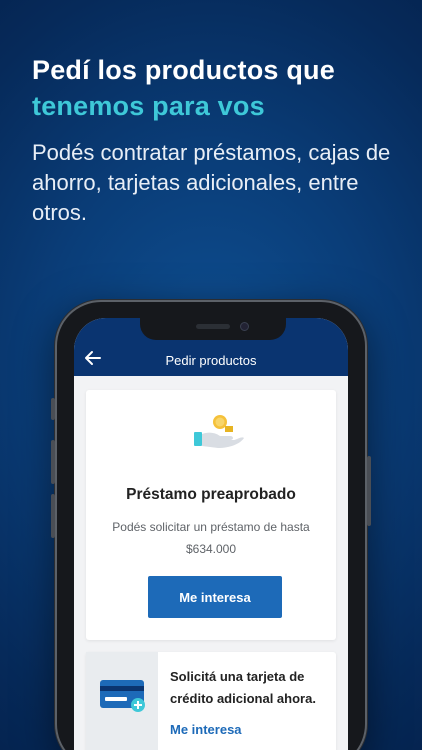  Describe the element at coordinates (183, 70) in the screenshot. I see `promo-headline-line1: Pedí los productos que` at that location.